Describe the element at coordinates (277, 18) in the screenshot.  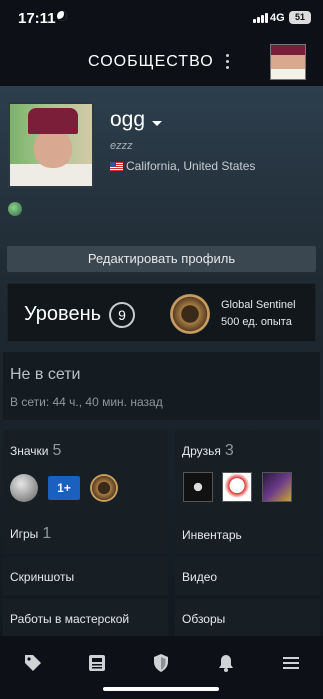
I see `network-label: 4G` at that location.